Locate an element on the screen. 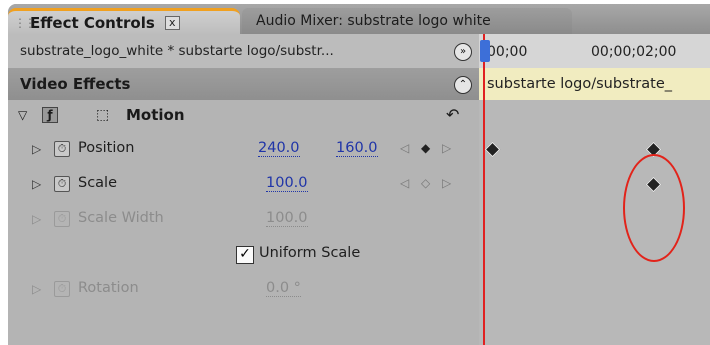 The image size is (710, 345). playhead is located at coordinates (485, 189).